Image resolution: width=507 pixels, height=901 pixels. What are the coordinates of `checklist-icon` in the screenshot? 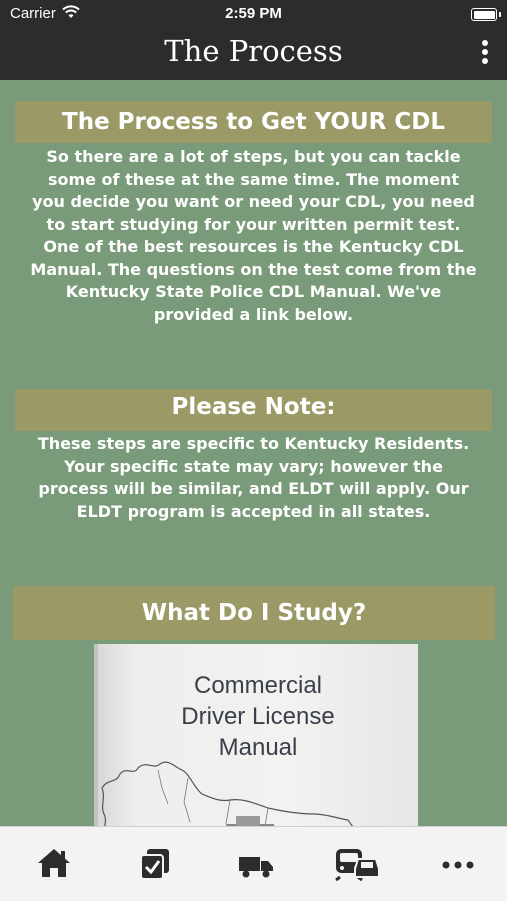 It's located at (154, 864).